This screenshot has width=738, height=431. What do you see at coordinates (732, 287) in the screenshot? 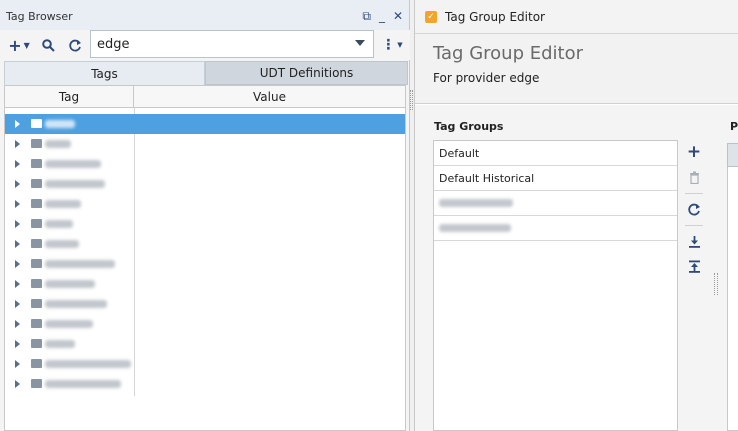
I see `properties-panel` at bounding box center [732, 287].